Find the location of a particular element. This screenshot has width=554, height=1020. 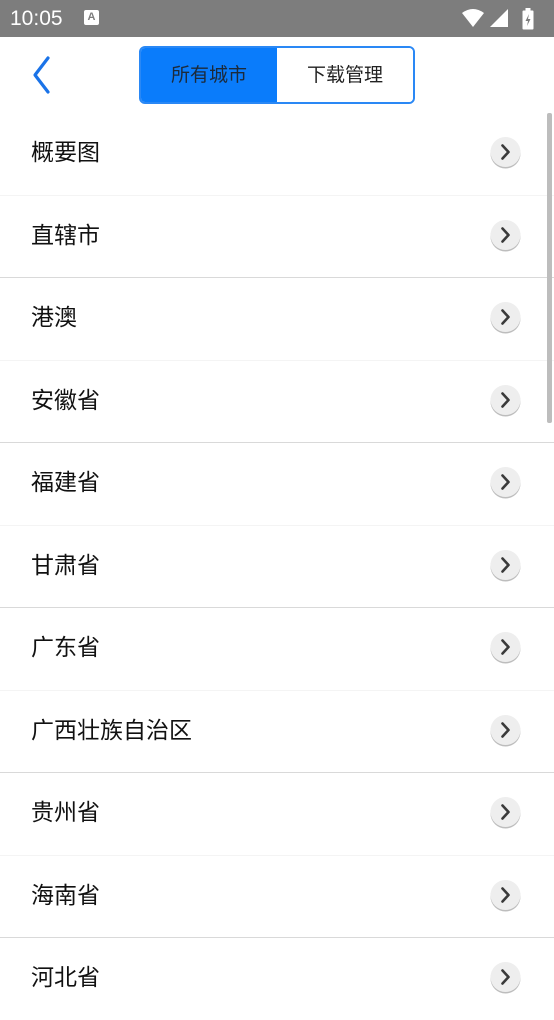

tab-all-cities: 所有城市 is located at coordinates (209, 75).